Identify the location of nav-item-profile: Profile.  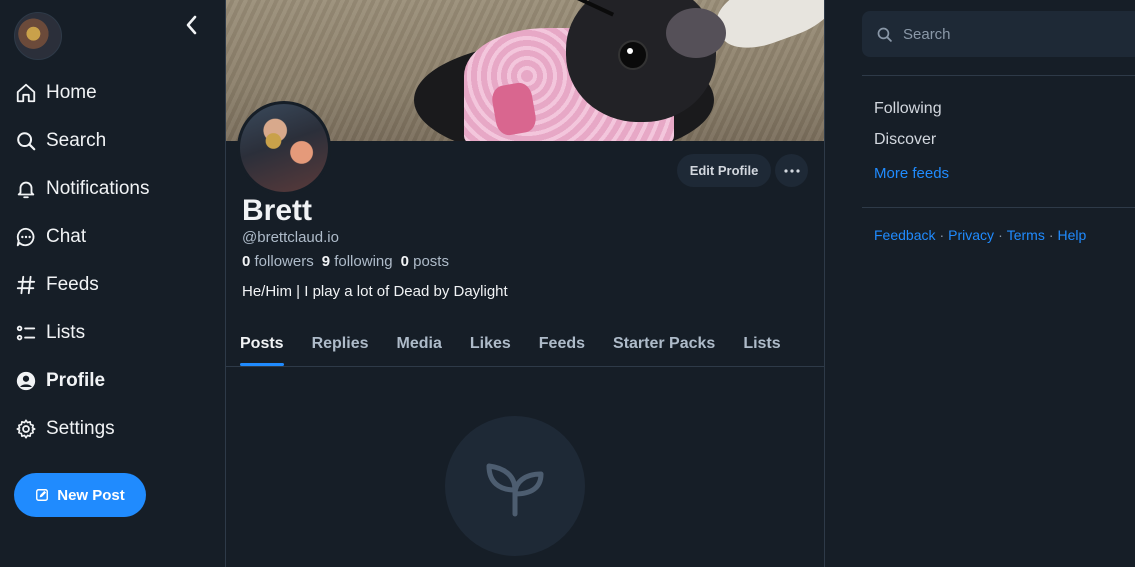
(82, 381).